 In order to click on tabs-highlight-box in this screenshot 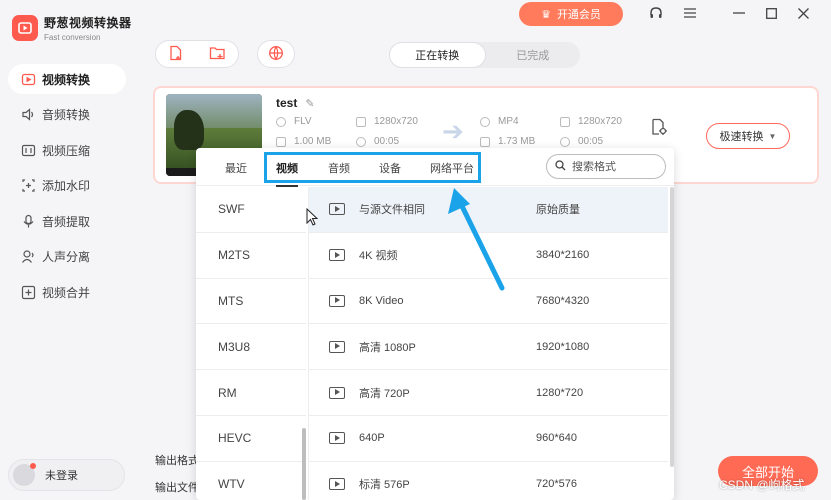, I will do `click(372, 167)`.